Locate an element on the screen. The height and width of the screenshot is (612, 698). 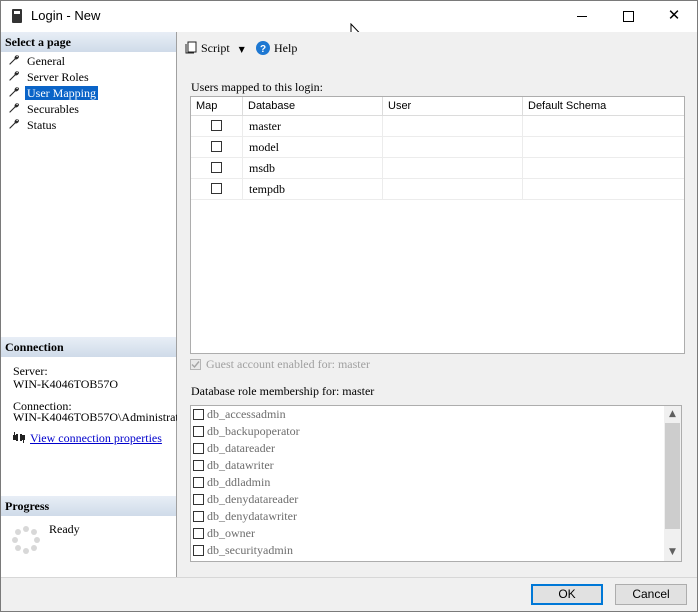
page-item-general: General is located at coordinates (37, 61).